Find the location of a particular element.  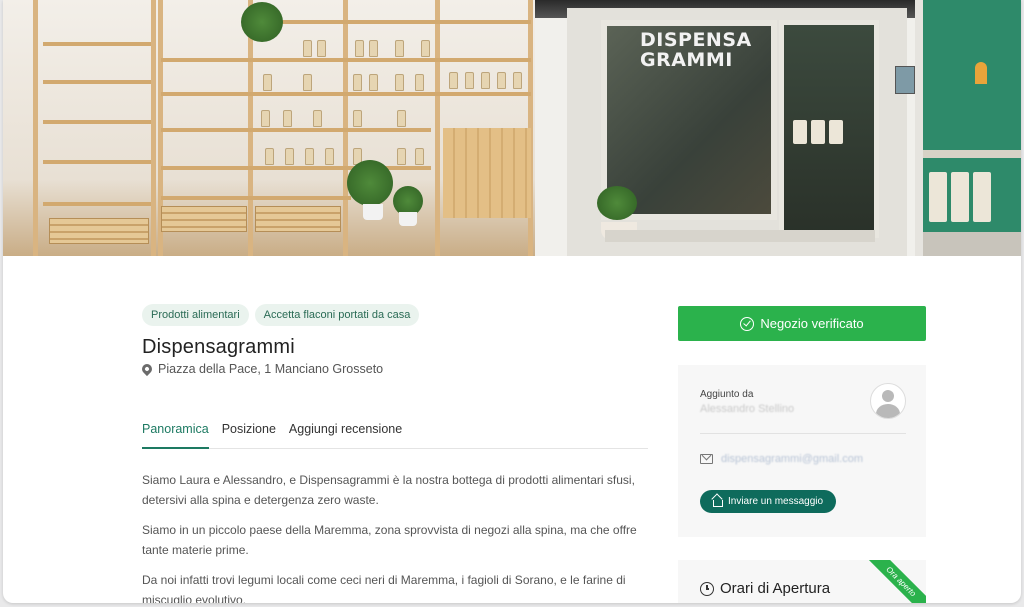

tag-chip: Prodotti alimentari is located at coordinates (195, 315).